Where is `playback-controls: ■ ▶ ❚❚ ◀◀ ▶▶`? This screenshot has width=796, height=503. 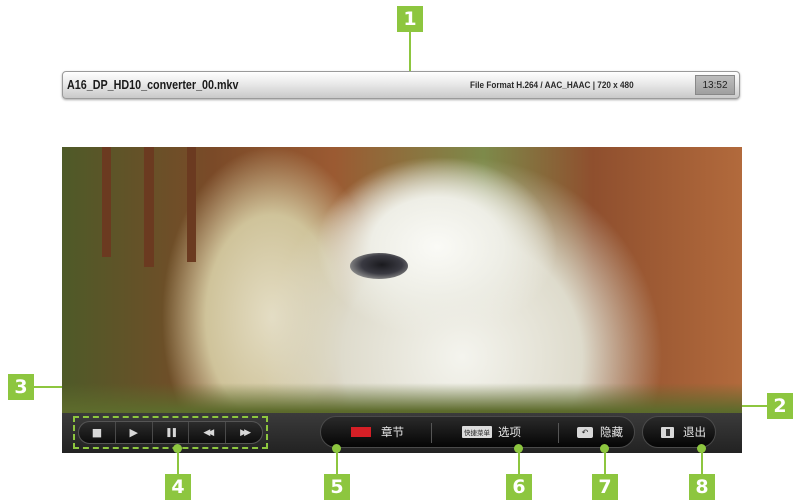
playback-controls: ■ ▶ ❚❚ ◀◀ ▶▶ is located at coordinates (170, 432).